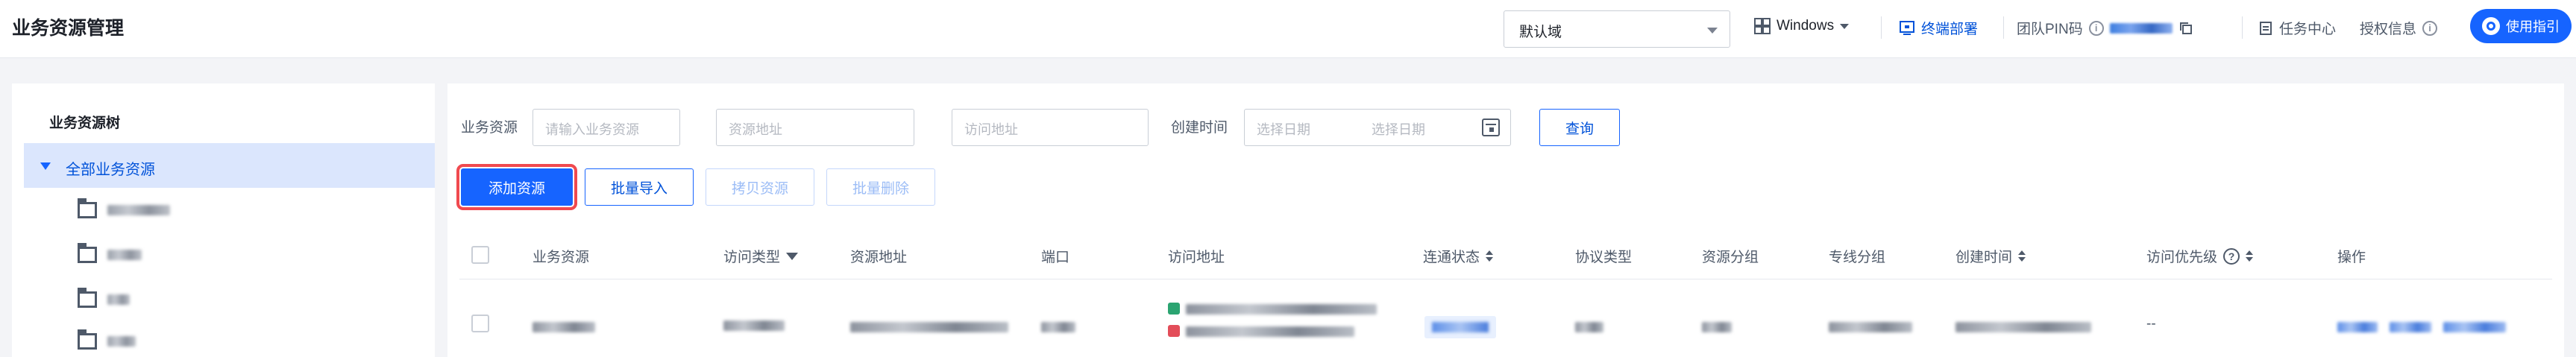  I want to click on protocol-cell, so click(1589, 327).